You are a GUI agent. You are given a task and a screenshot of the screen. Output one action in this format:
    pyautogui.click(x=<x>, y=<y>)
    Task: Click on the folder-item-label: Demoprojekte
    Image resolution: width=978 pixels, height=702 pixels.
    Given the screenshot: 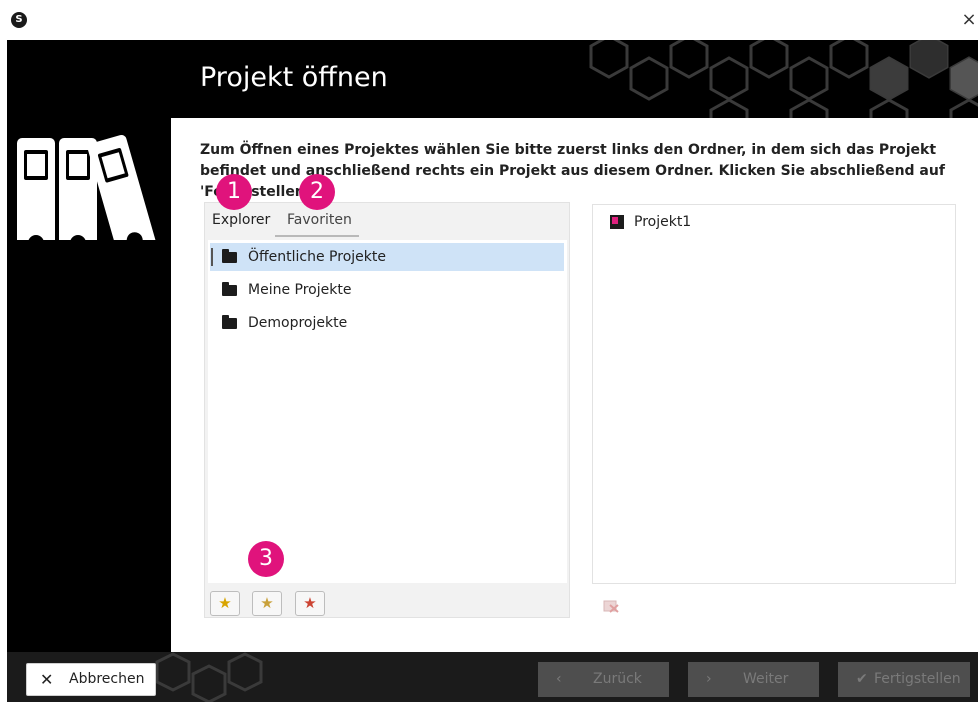 What is the action you would take?
    pyautogui.click(x=298, y=323)
    